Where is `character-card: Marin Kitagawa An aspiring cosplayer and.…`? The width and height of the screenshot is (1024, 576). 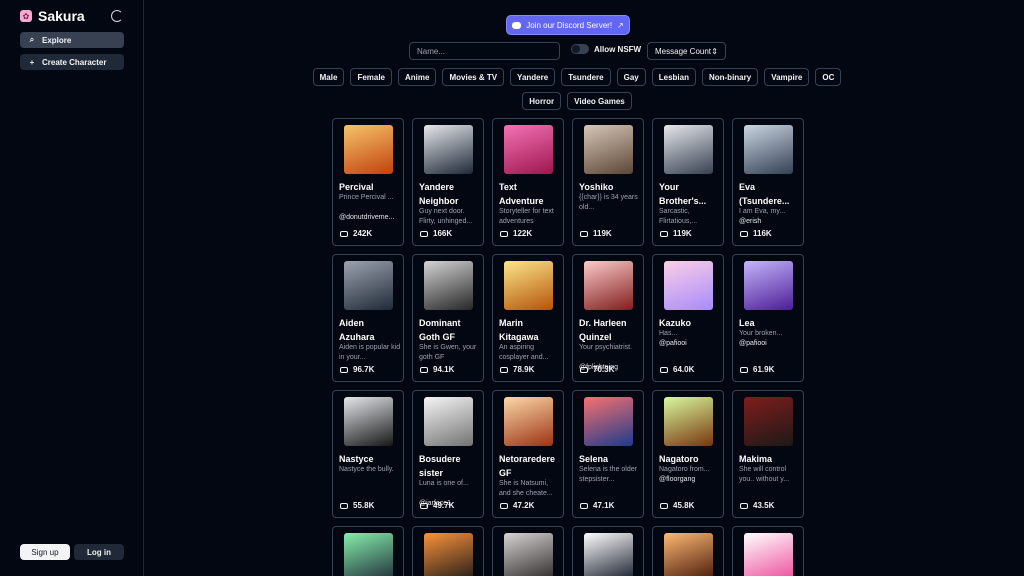
character-card: Marin Kitagawa An aspiring cosplayer and.… is located at coordinates (528, 318).